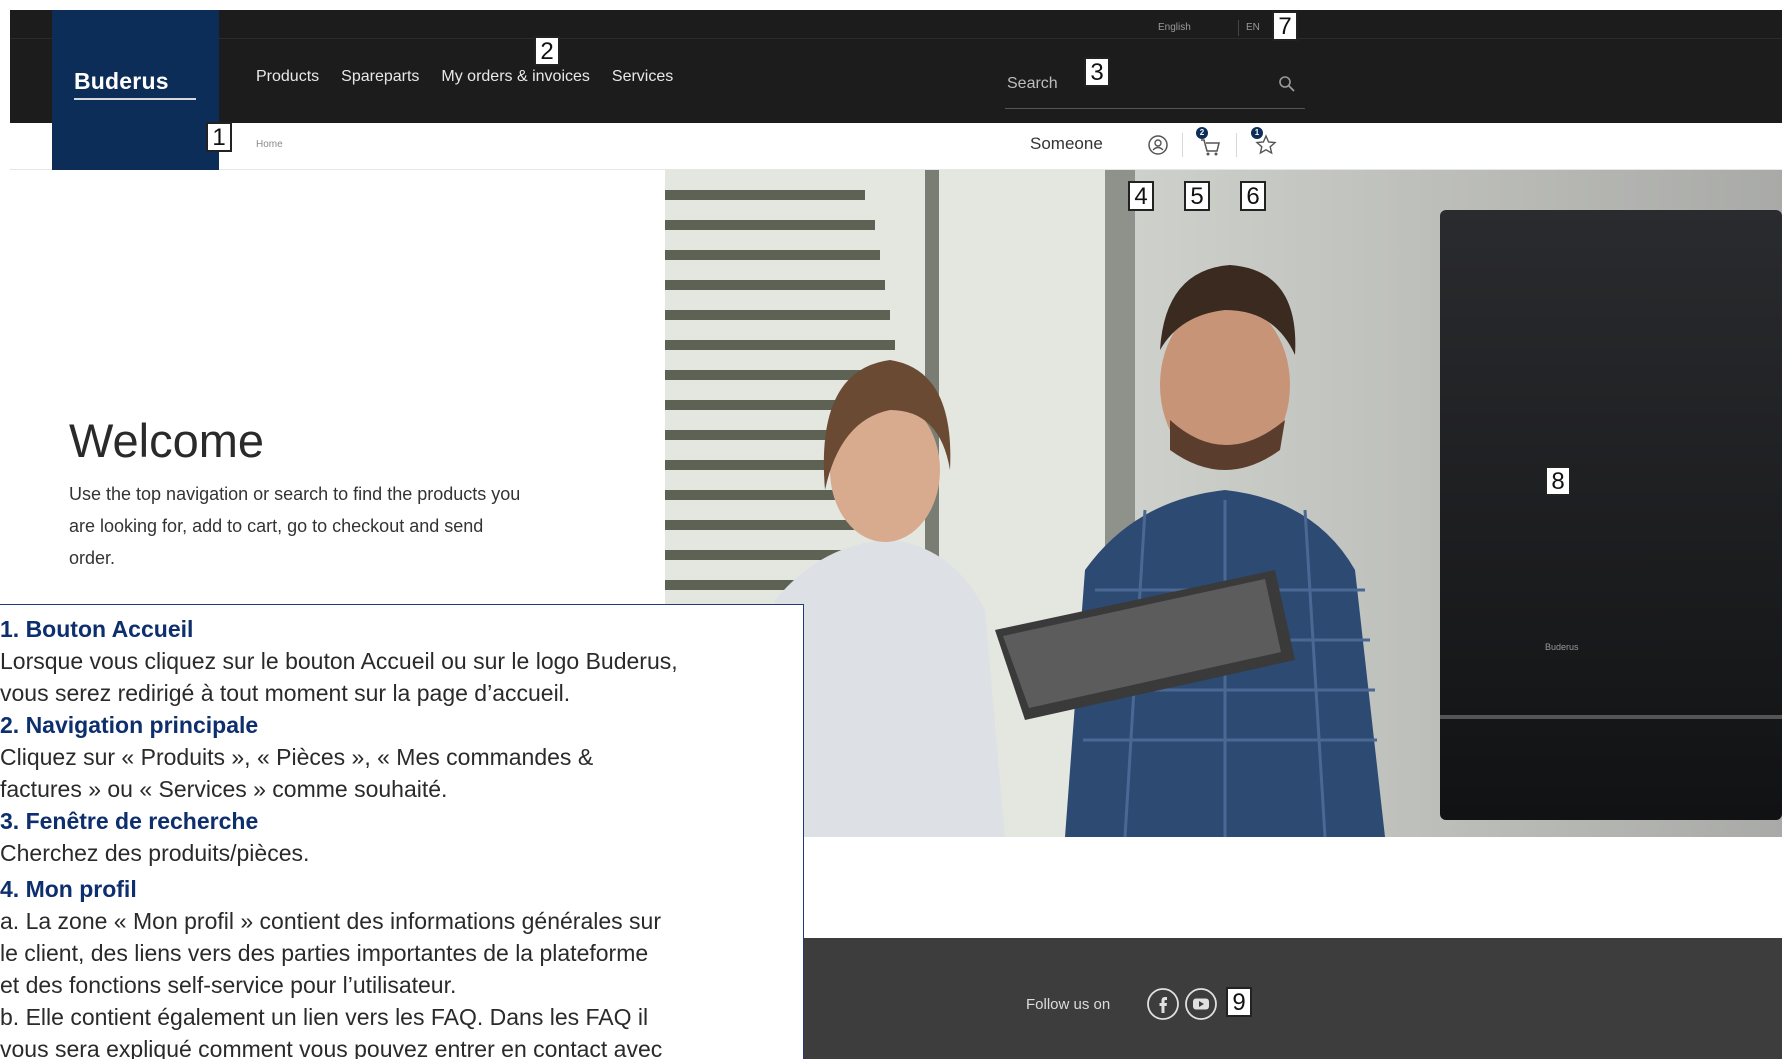 The height and width of the screenshot is (1059, 1782). Describe the element at coordinates (1253, 27) in the screenshot. I see `language-code: EN` at that location.